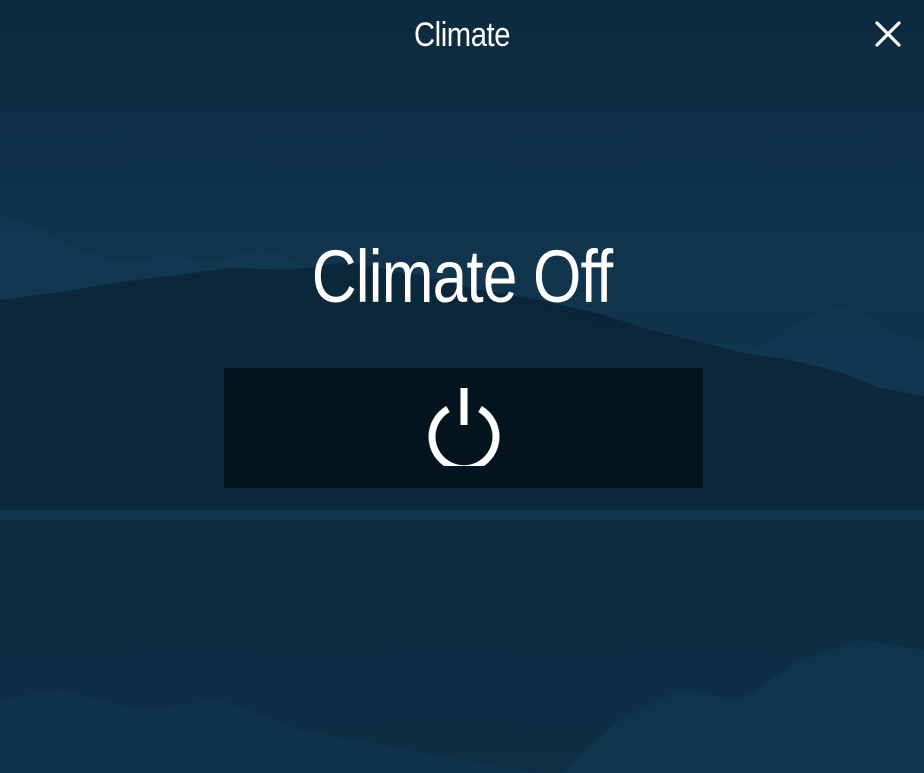 The height and width of the screenshot is (773, 924). Describe the element at coordinates (462, 35) in the screenshot. I see `page-title: Climate` at that location.